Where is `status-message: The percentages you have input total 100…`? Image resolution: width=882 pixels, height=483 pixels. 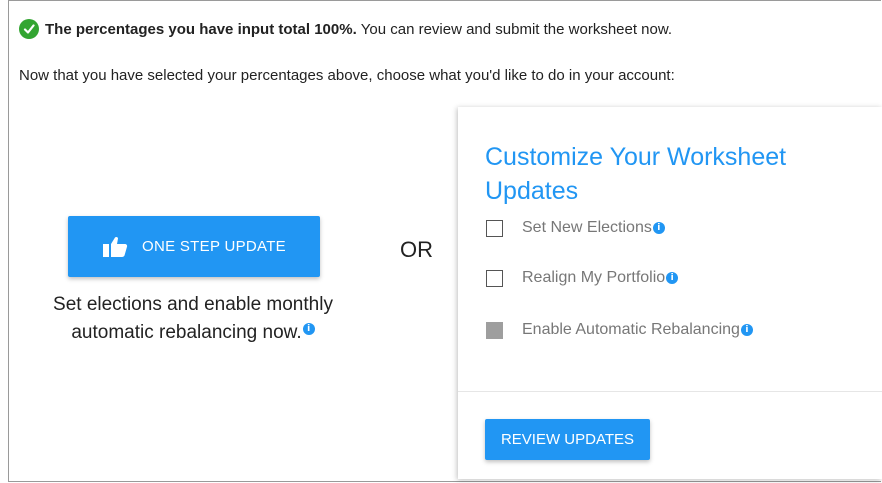 status-message: The percentages you have input total 100… is located at coordinates (345, 29).